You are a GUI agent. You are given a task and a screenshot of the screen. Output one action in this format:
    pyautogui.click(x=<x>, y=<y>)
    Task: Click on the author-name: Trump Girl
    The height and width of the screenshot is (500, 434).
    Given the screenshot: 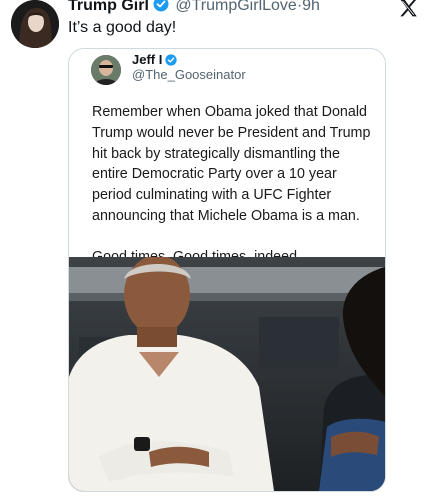 What is the action you would take?
    pyautogui.click(x=108, y=7)
    